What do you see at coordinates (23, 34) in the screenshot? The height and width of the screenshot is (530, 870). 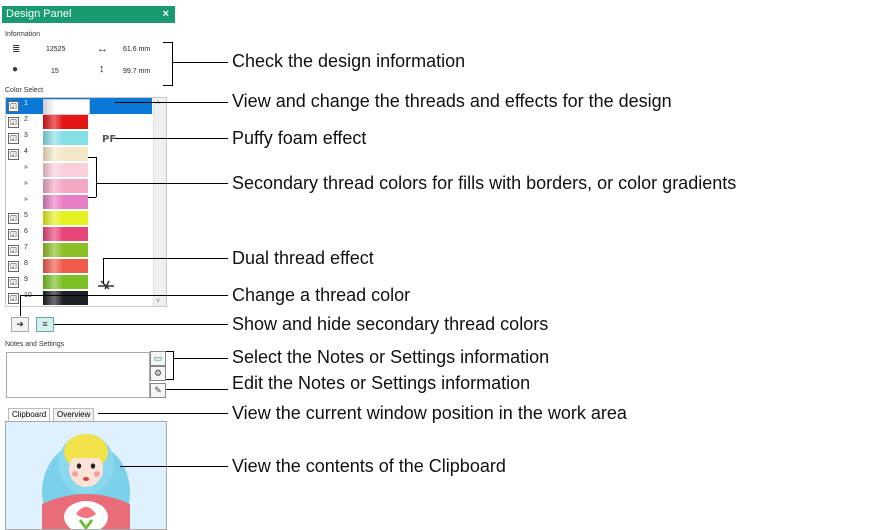 I see `information-label: Information` at bounding box center [23, 34].